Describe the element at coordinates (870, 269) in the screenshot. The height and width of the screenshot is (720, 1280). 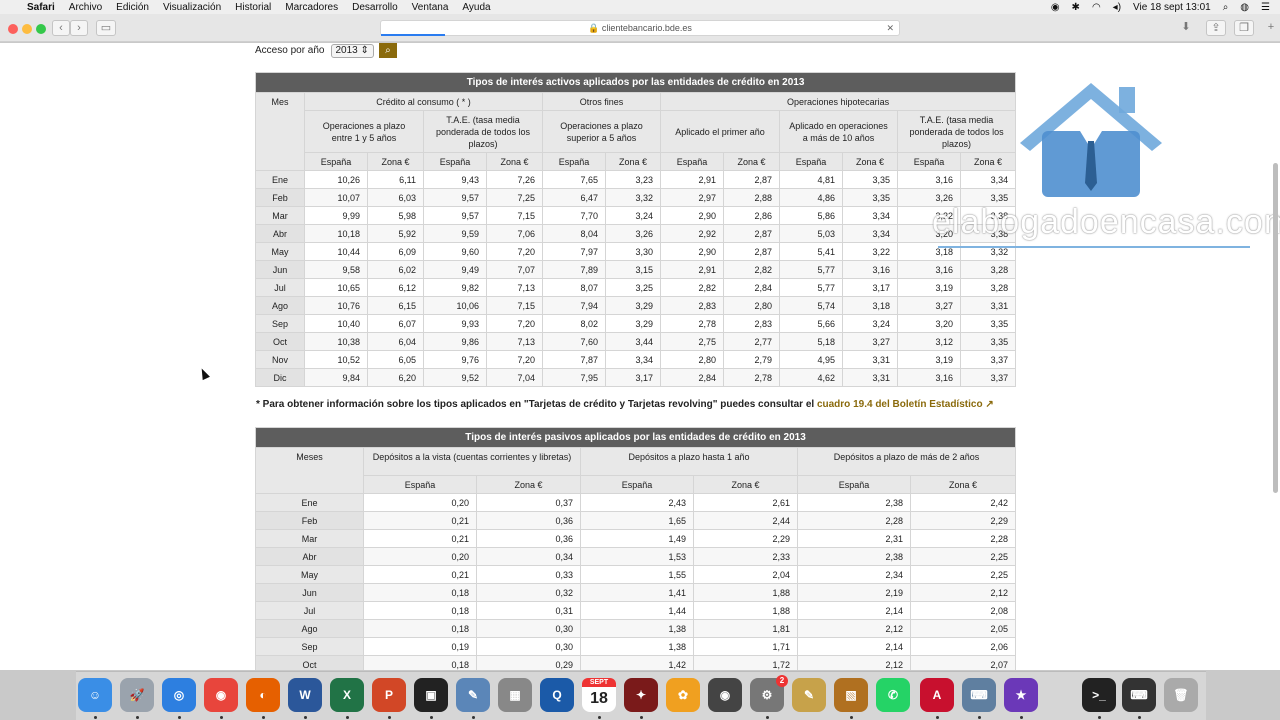
I see `table-cell: 3,16` at that location.